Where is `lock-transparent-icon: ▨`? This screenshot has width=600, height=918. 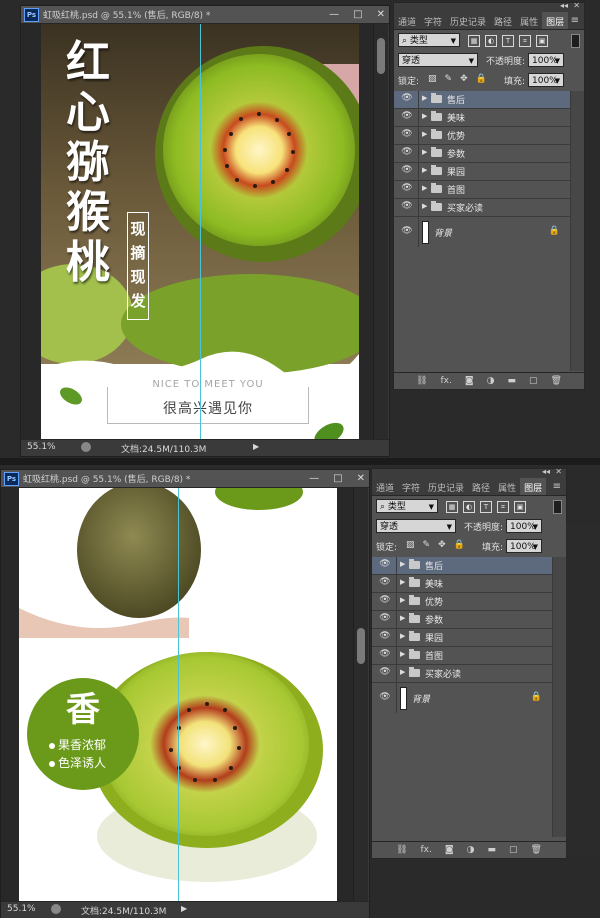
lock-transparent-icon: ▨ is located at coordinates (432, 79).